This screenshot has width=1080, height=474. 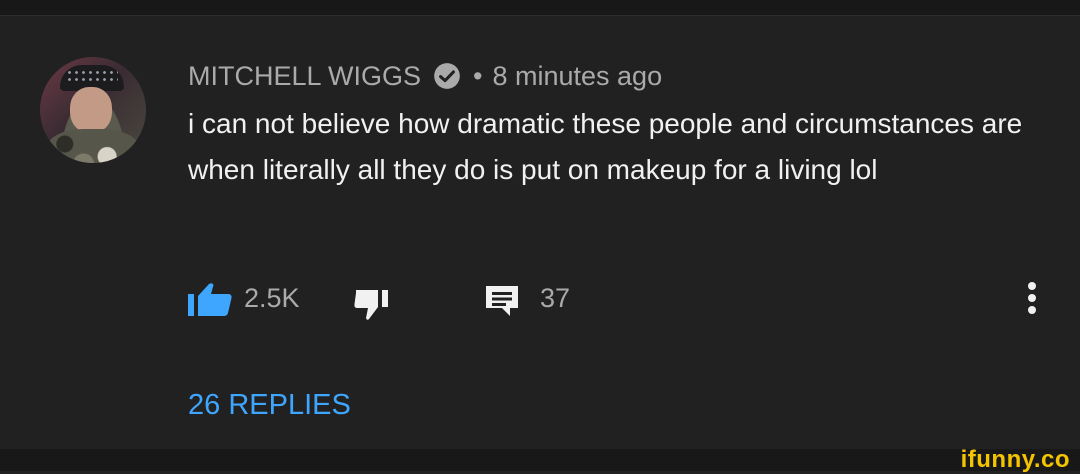 I want to click on author-name: MITCHELL WIGGS, so click(x=304, y=76).